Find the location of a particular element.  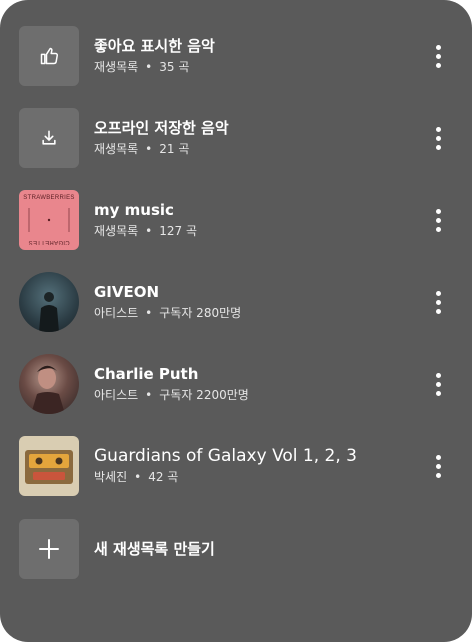

item-title: 좋아요 표시한 음악 is located at coordinates (154, 46).